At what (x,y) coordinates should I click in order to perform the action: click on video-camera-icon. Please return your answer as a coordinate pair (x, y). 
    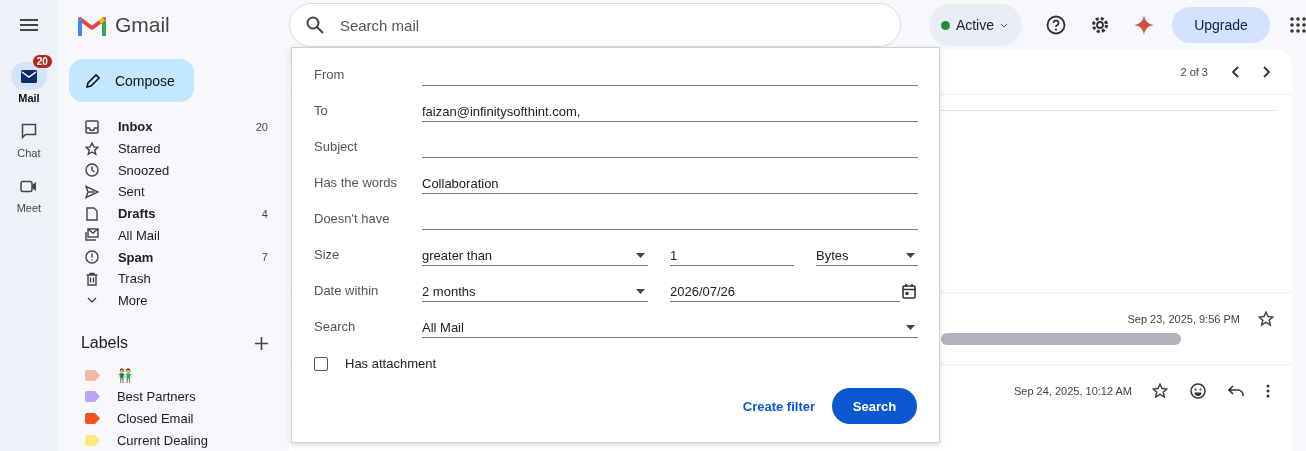
    Looking at the image, I should click on (29, 186).